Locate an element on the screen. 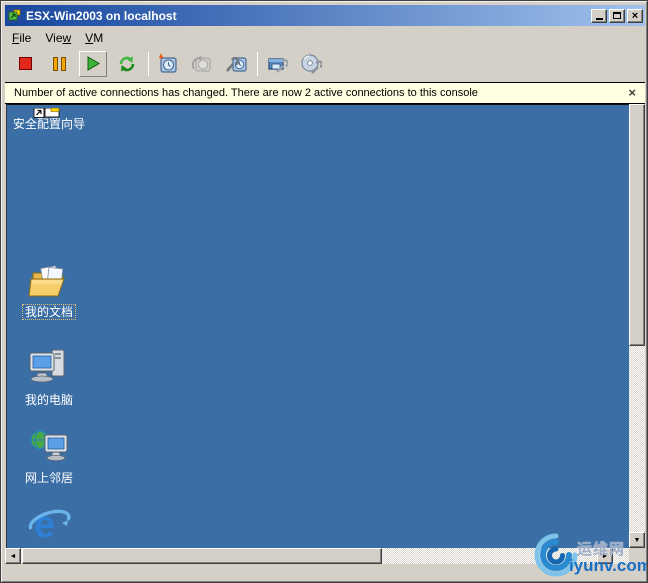 The image size is (648, 583). stop-icon is located at coordinates (25, 63).